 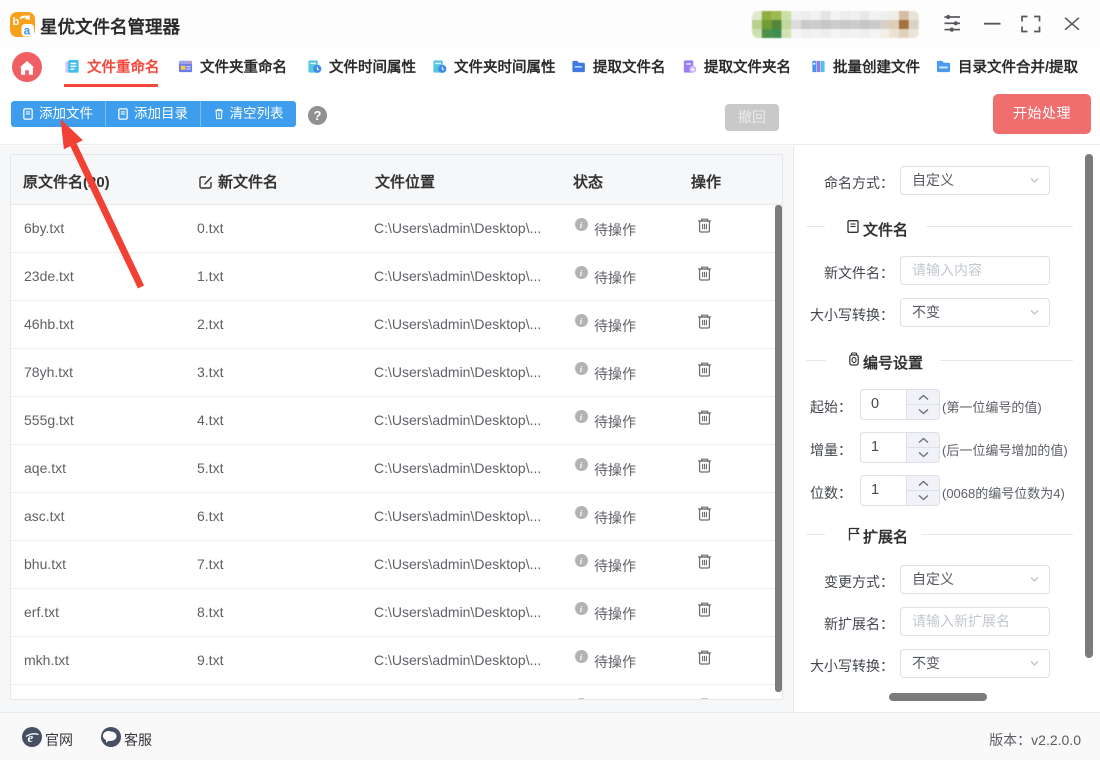 What do you see at coordinates (31, 737) in the screenshot?
I see `svg-text: e` at bounding box center [31, 737].